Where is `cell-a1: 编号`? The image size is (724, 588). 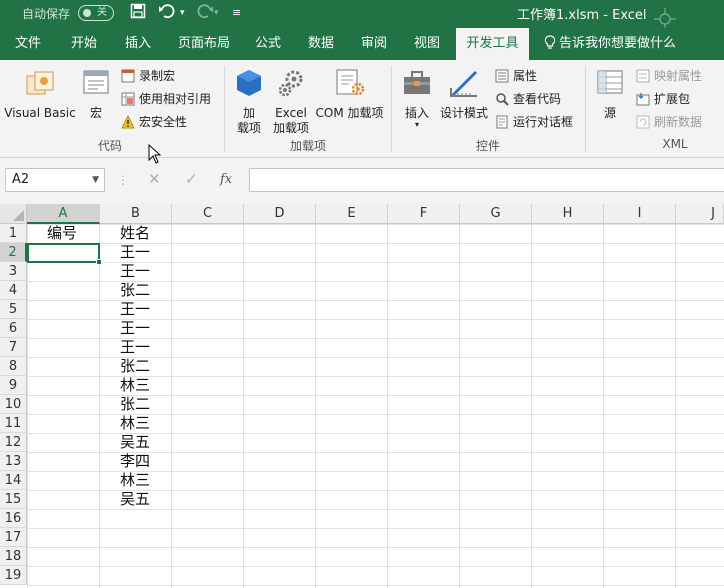
cell-a1: 编号 is located at coordinates (62, 233).